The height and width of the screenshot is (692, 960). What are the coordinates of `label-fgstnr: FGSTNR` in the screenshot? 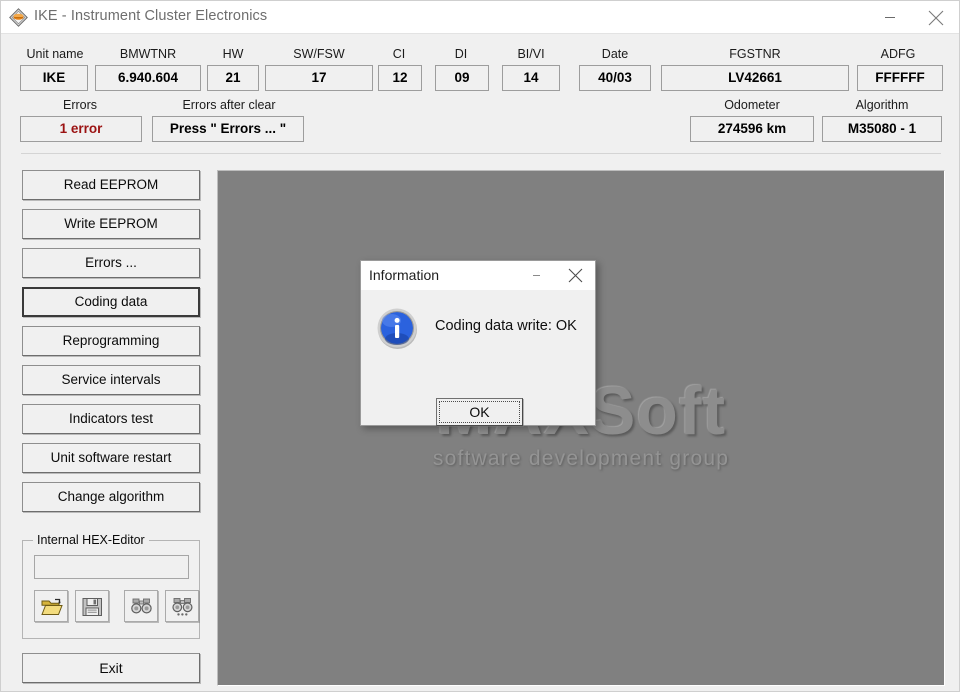 It's located at (755, 54).